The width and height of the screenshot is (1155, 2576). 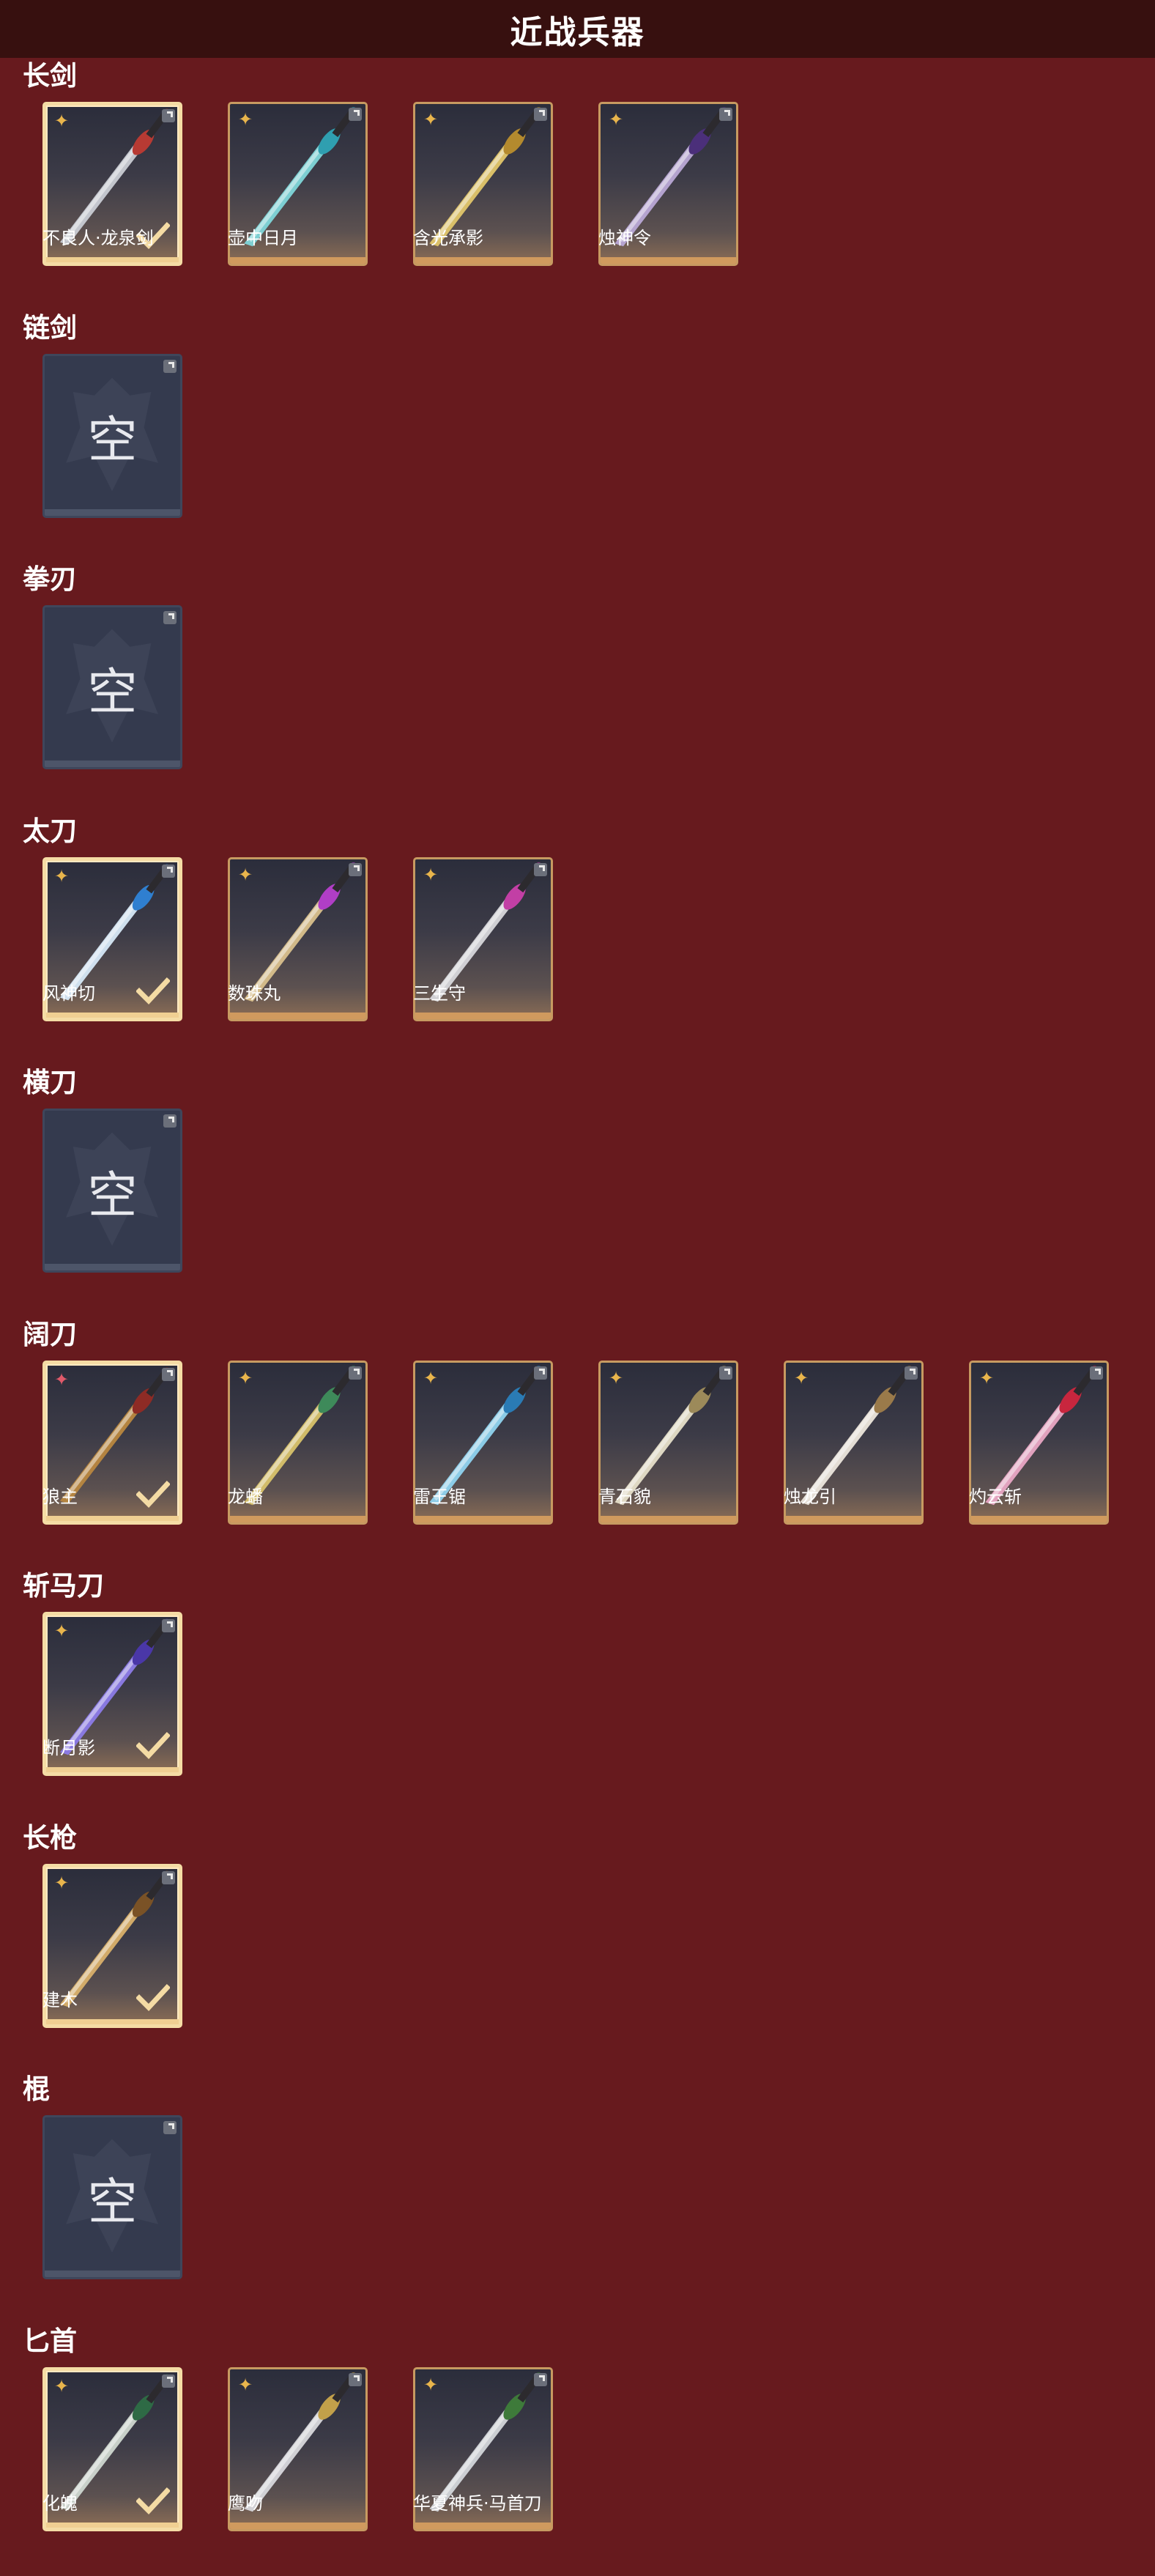 I want to click on weapon-name: 灼云斩, so click(x=995, y=1496).